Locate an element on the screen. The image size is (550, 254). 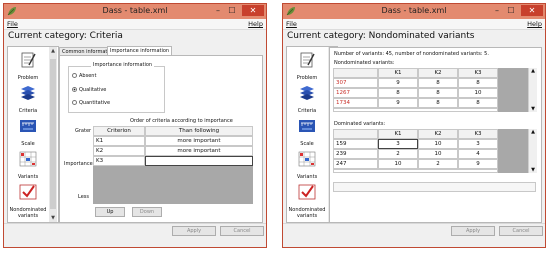
criterion-cell: K1 is located at coordinates (119, 141).